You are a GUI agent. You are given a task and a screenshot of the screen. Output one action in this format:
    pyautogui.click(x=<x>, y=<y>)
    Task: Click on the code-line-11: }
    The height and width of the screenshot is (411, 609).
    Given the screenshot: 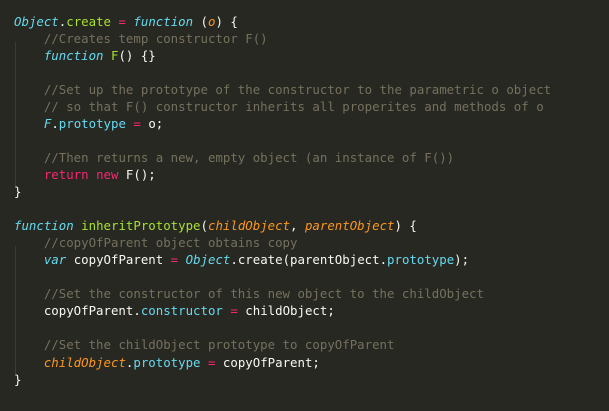 What is the action you would take?
    pyautogui.click(x=17, y=191)
    